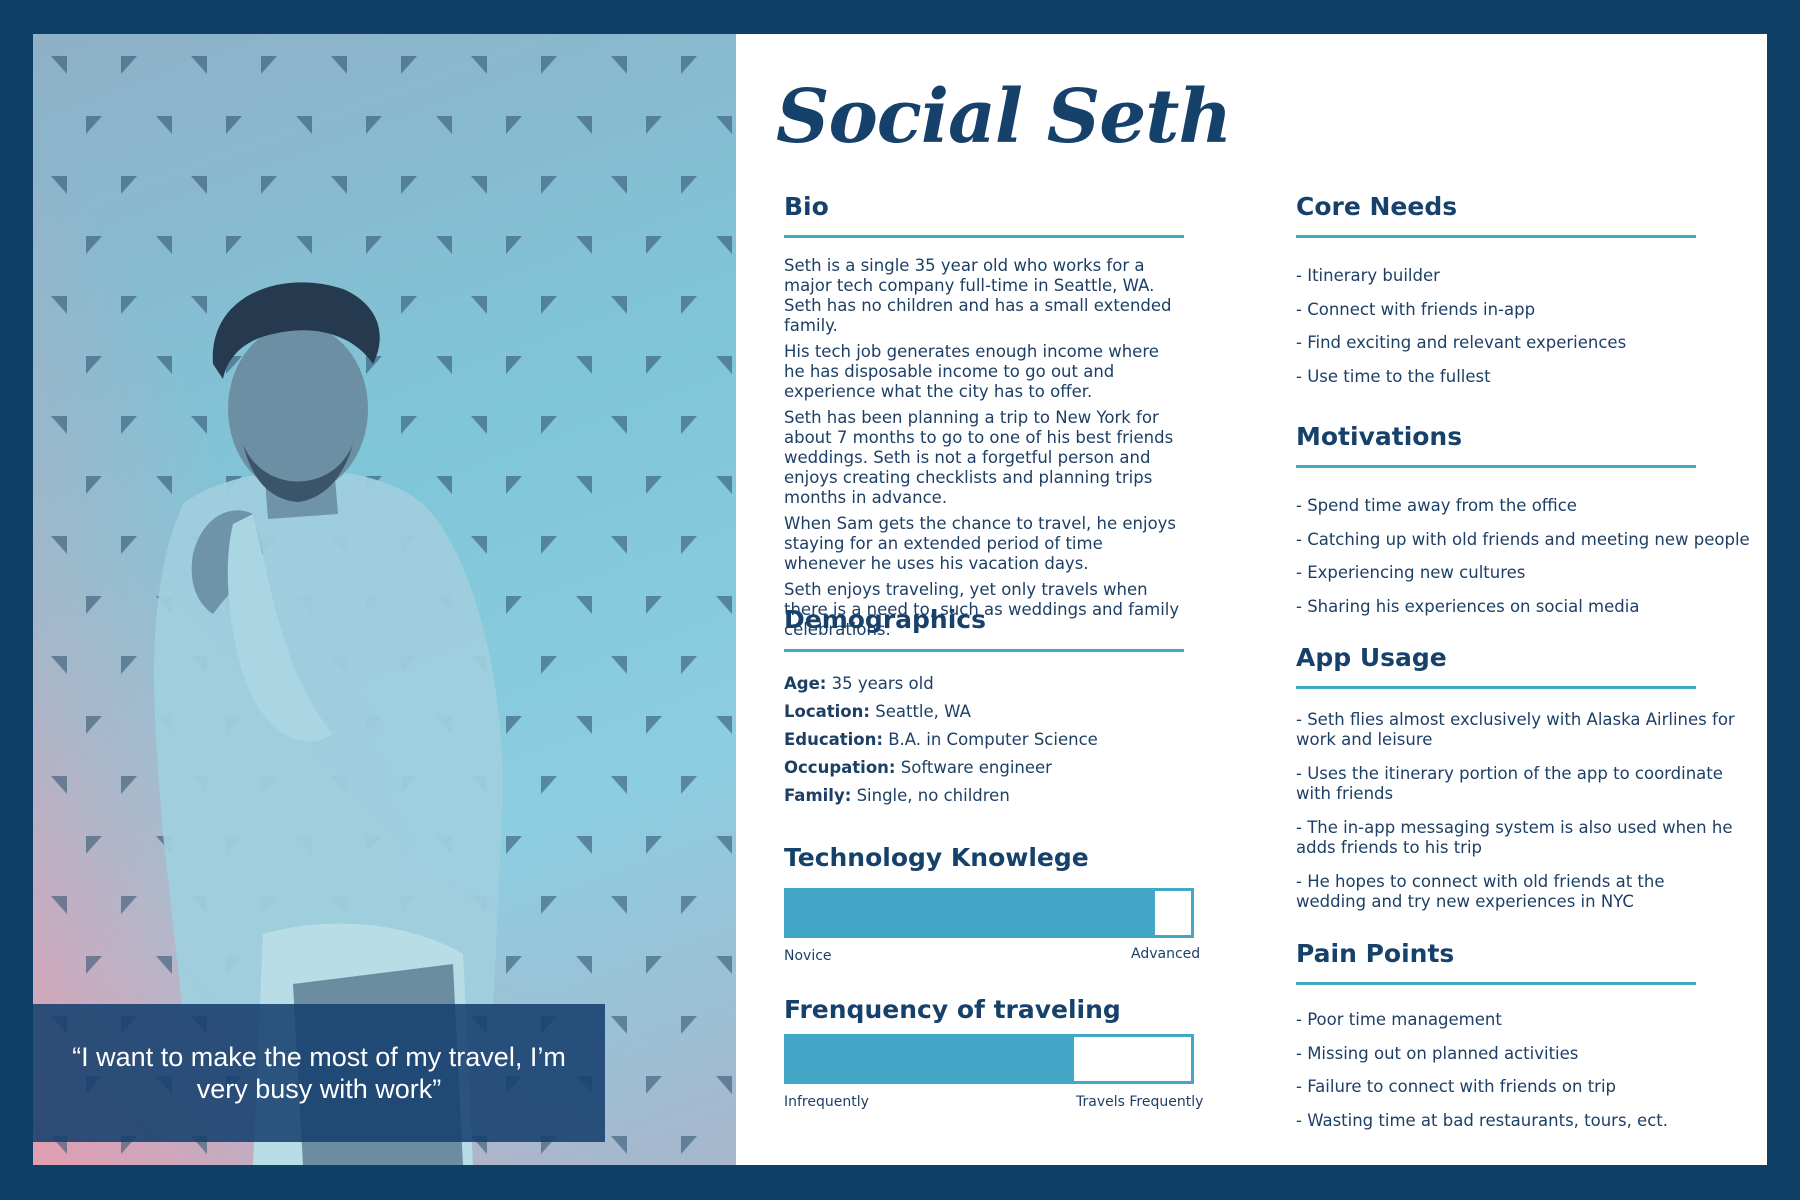 The width and height of the screenshot is (1800, 1200). Describe the element at coordinates (1461, 342) in the screenshot. I see `list-item: - Find exciting and relevant experiences` at that location.